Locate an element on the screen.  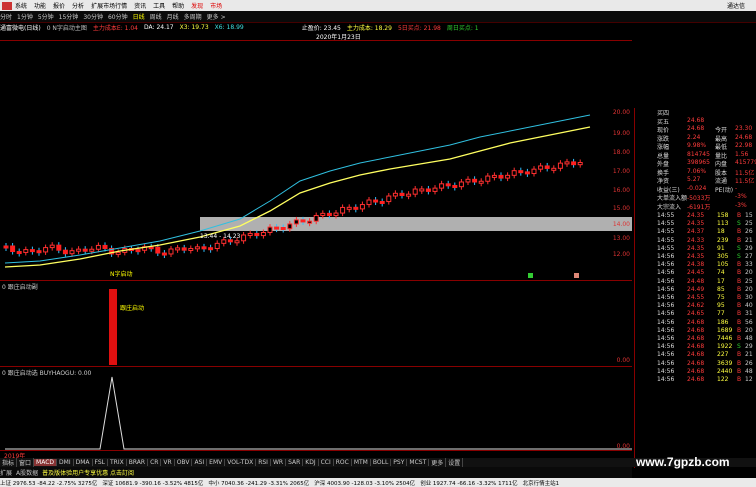
period-tab: 月线 is located at coordinates (173, 16).